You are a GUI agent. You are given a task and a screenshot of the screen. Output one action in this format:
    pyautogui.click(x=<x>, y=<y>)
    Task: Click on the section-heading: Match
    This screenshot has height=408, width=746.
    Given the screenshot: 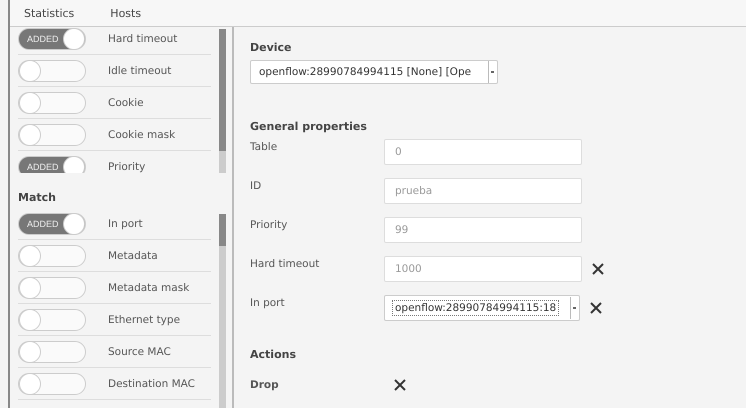 What is the action you would take?
    pyautogui.click(x=37, y=198)
    